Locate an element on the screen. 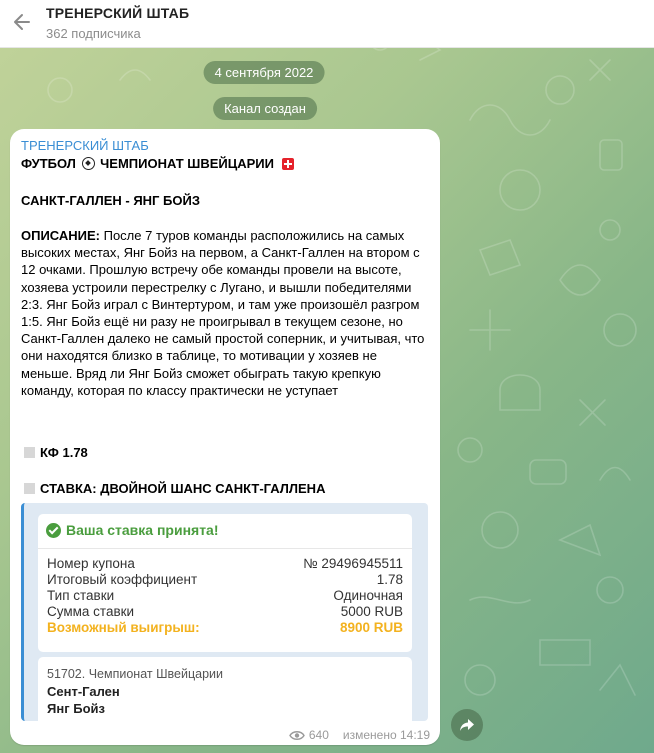 This screenshot has width=654, height=753. back-button is located at coordinates (22, 22).